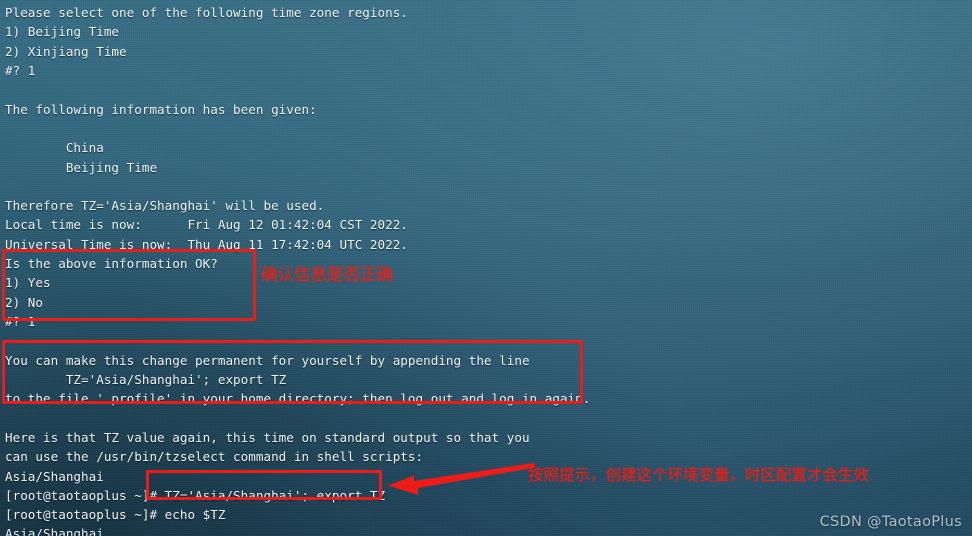 Image resolution: width=972 pixels, height=536 pixels. Describe the element at coordinates (264, 485) in the screenshot. I see `annotation-box-export-command` at that location.